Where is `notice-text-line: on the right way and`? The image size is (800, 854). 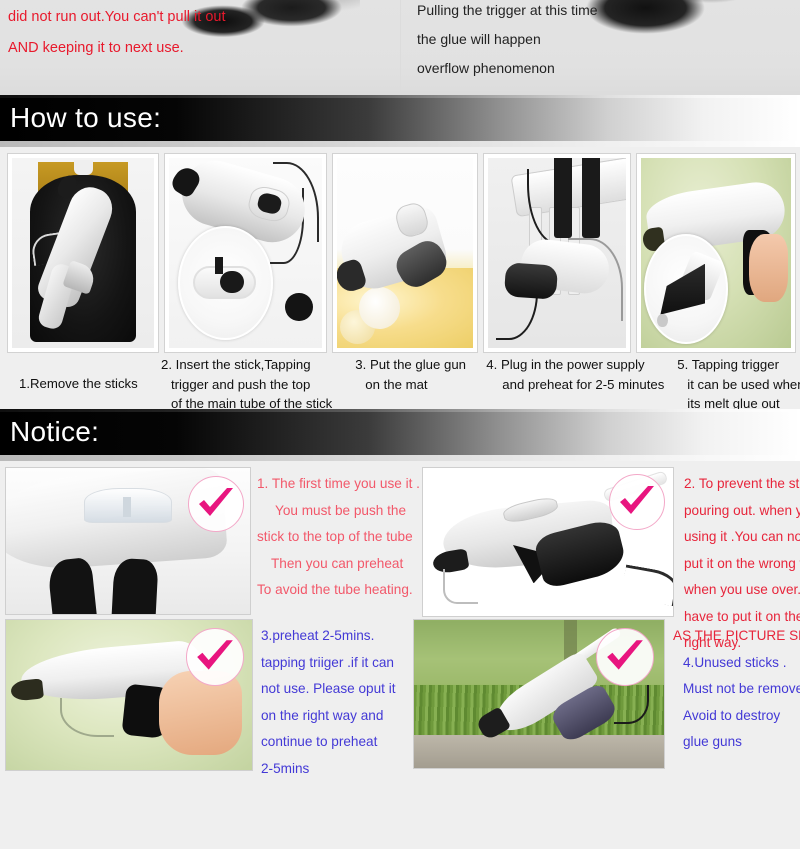 notice-text-line: on the right way and is located at coordinates (322, 715).